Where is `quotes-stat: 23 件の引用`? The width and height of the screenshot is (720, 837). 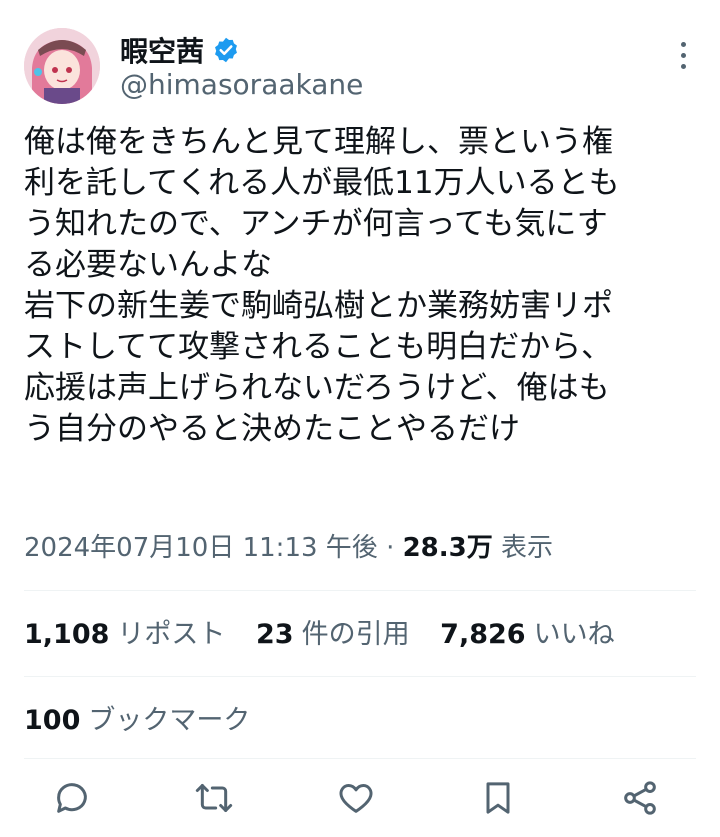
quotes-stat: 23 件の引用 is located at coordinates (333, 631).